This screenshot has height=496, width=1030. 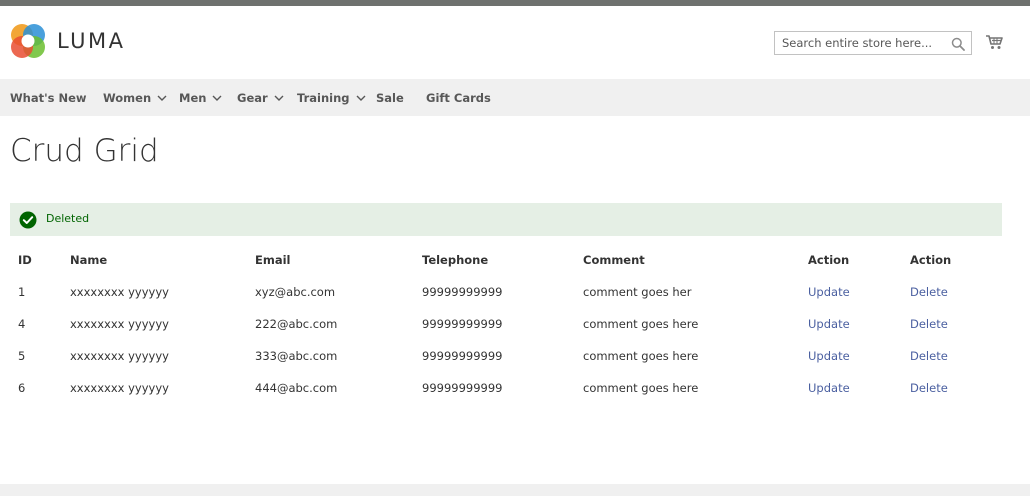 What do you see at coordinates (455, 260) in the screenshot?
I see `column-header-telephone: Telephone` at bounding box center [455, 260].